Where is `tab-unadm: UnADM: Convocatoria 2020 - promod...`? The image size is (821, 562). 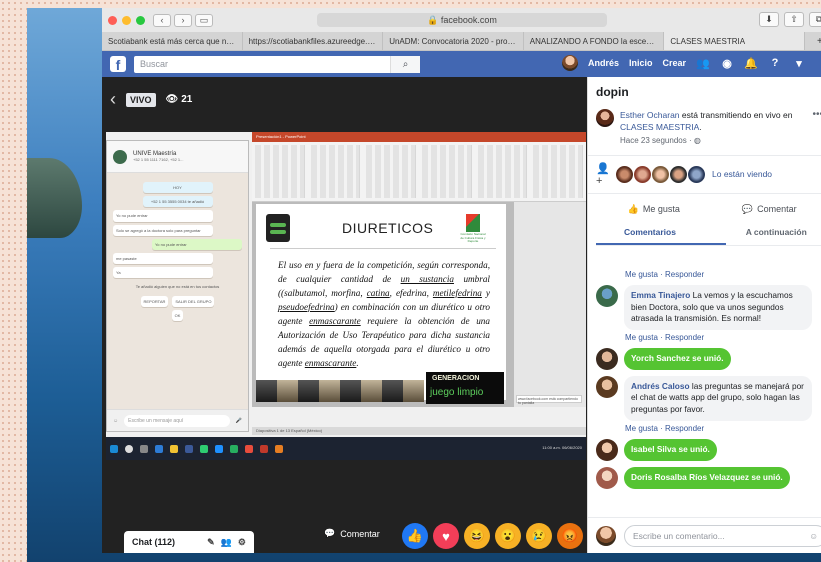
tab-unadm: UnADM: Convocatoria 2020 - promod... is located at coordinates (453, 41).